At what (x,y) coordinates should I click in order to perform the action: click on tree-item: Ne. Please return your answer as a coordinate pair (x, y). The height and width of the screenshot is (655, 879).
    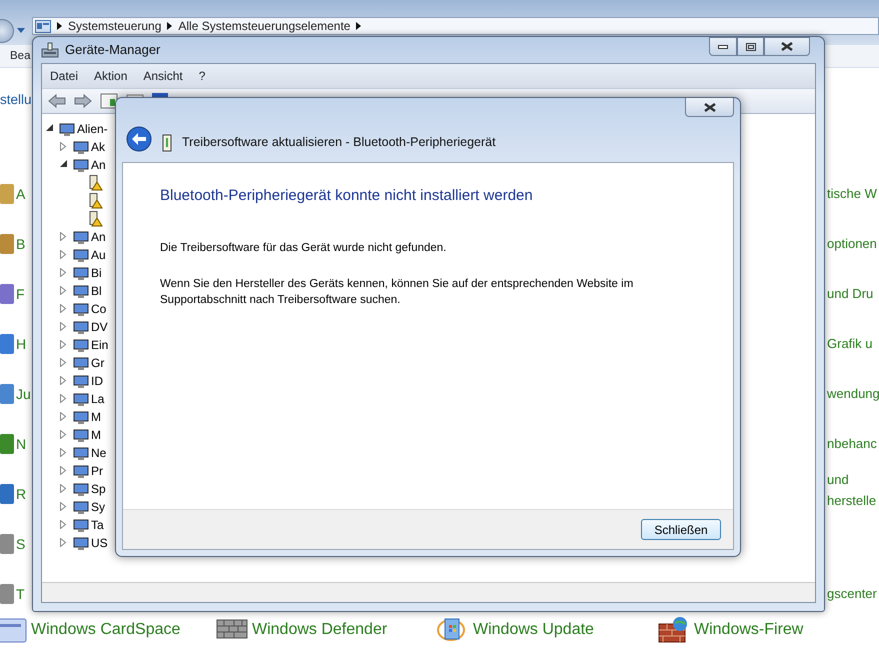
    Looking at the image, I should click on (98, 453).